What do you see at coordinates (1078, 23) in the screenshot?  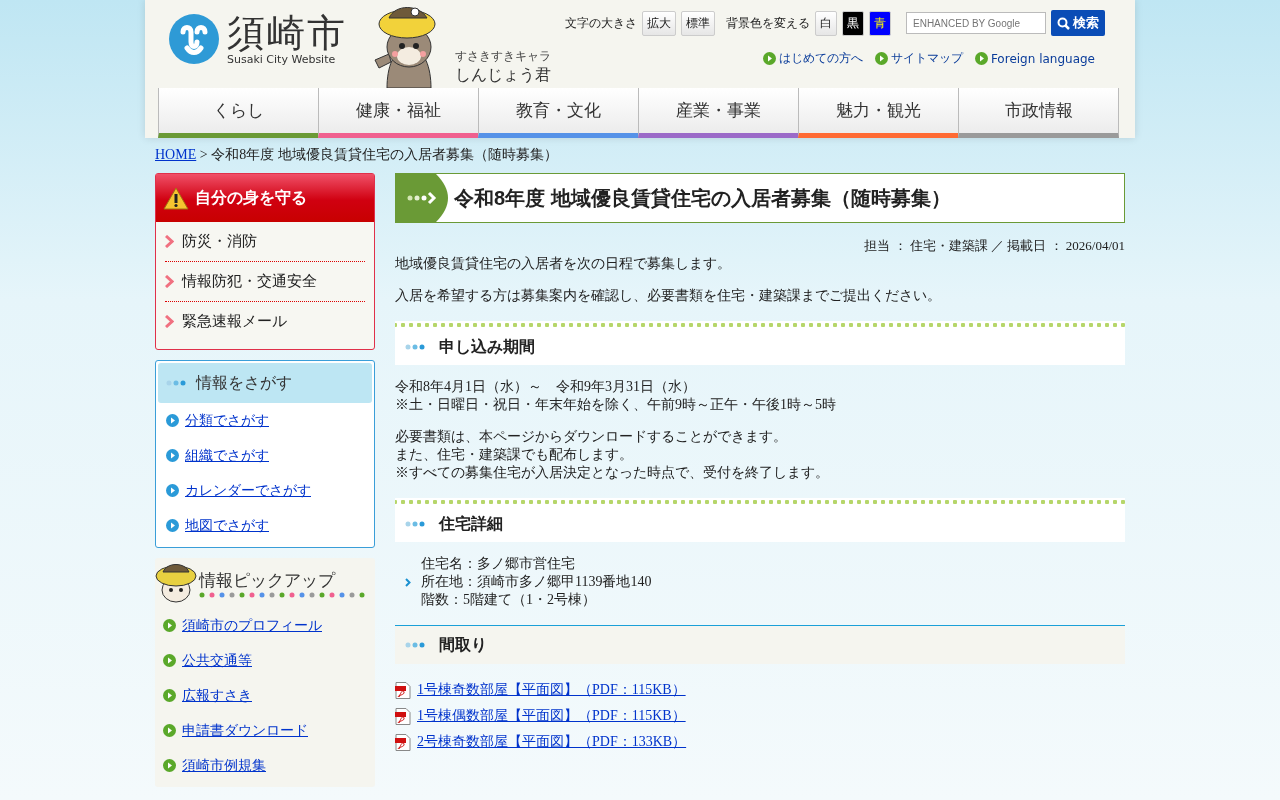 I see `search-button: 検索` at bounding box center [1078, 23].